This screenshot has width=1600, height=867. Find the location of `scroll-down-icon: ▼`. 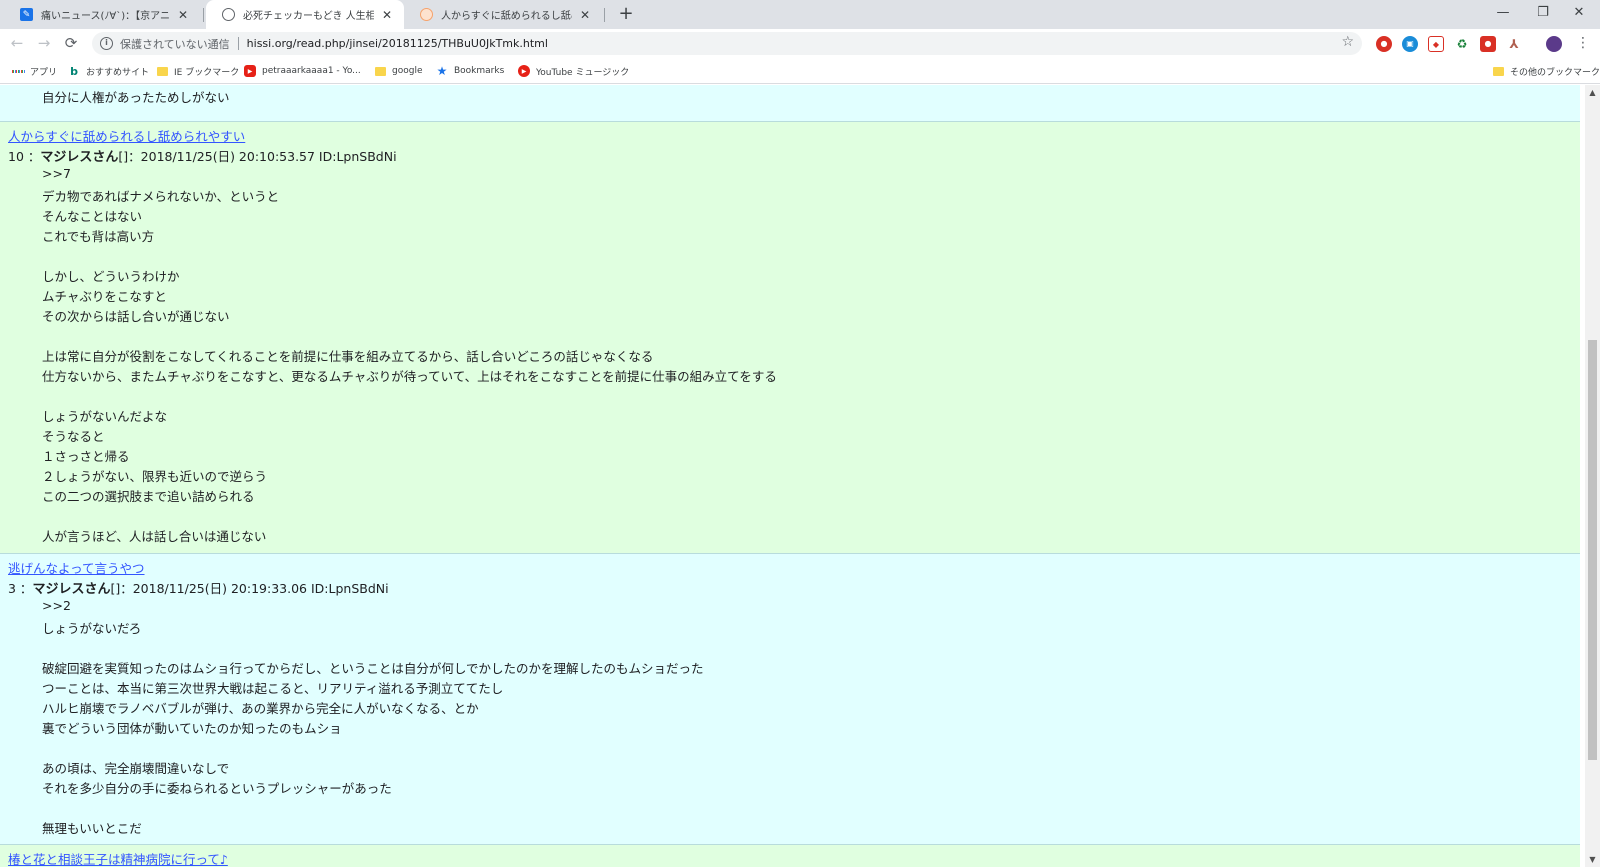

scroll-down-icon: ▼ is located at coordinates (1592, 859).